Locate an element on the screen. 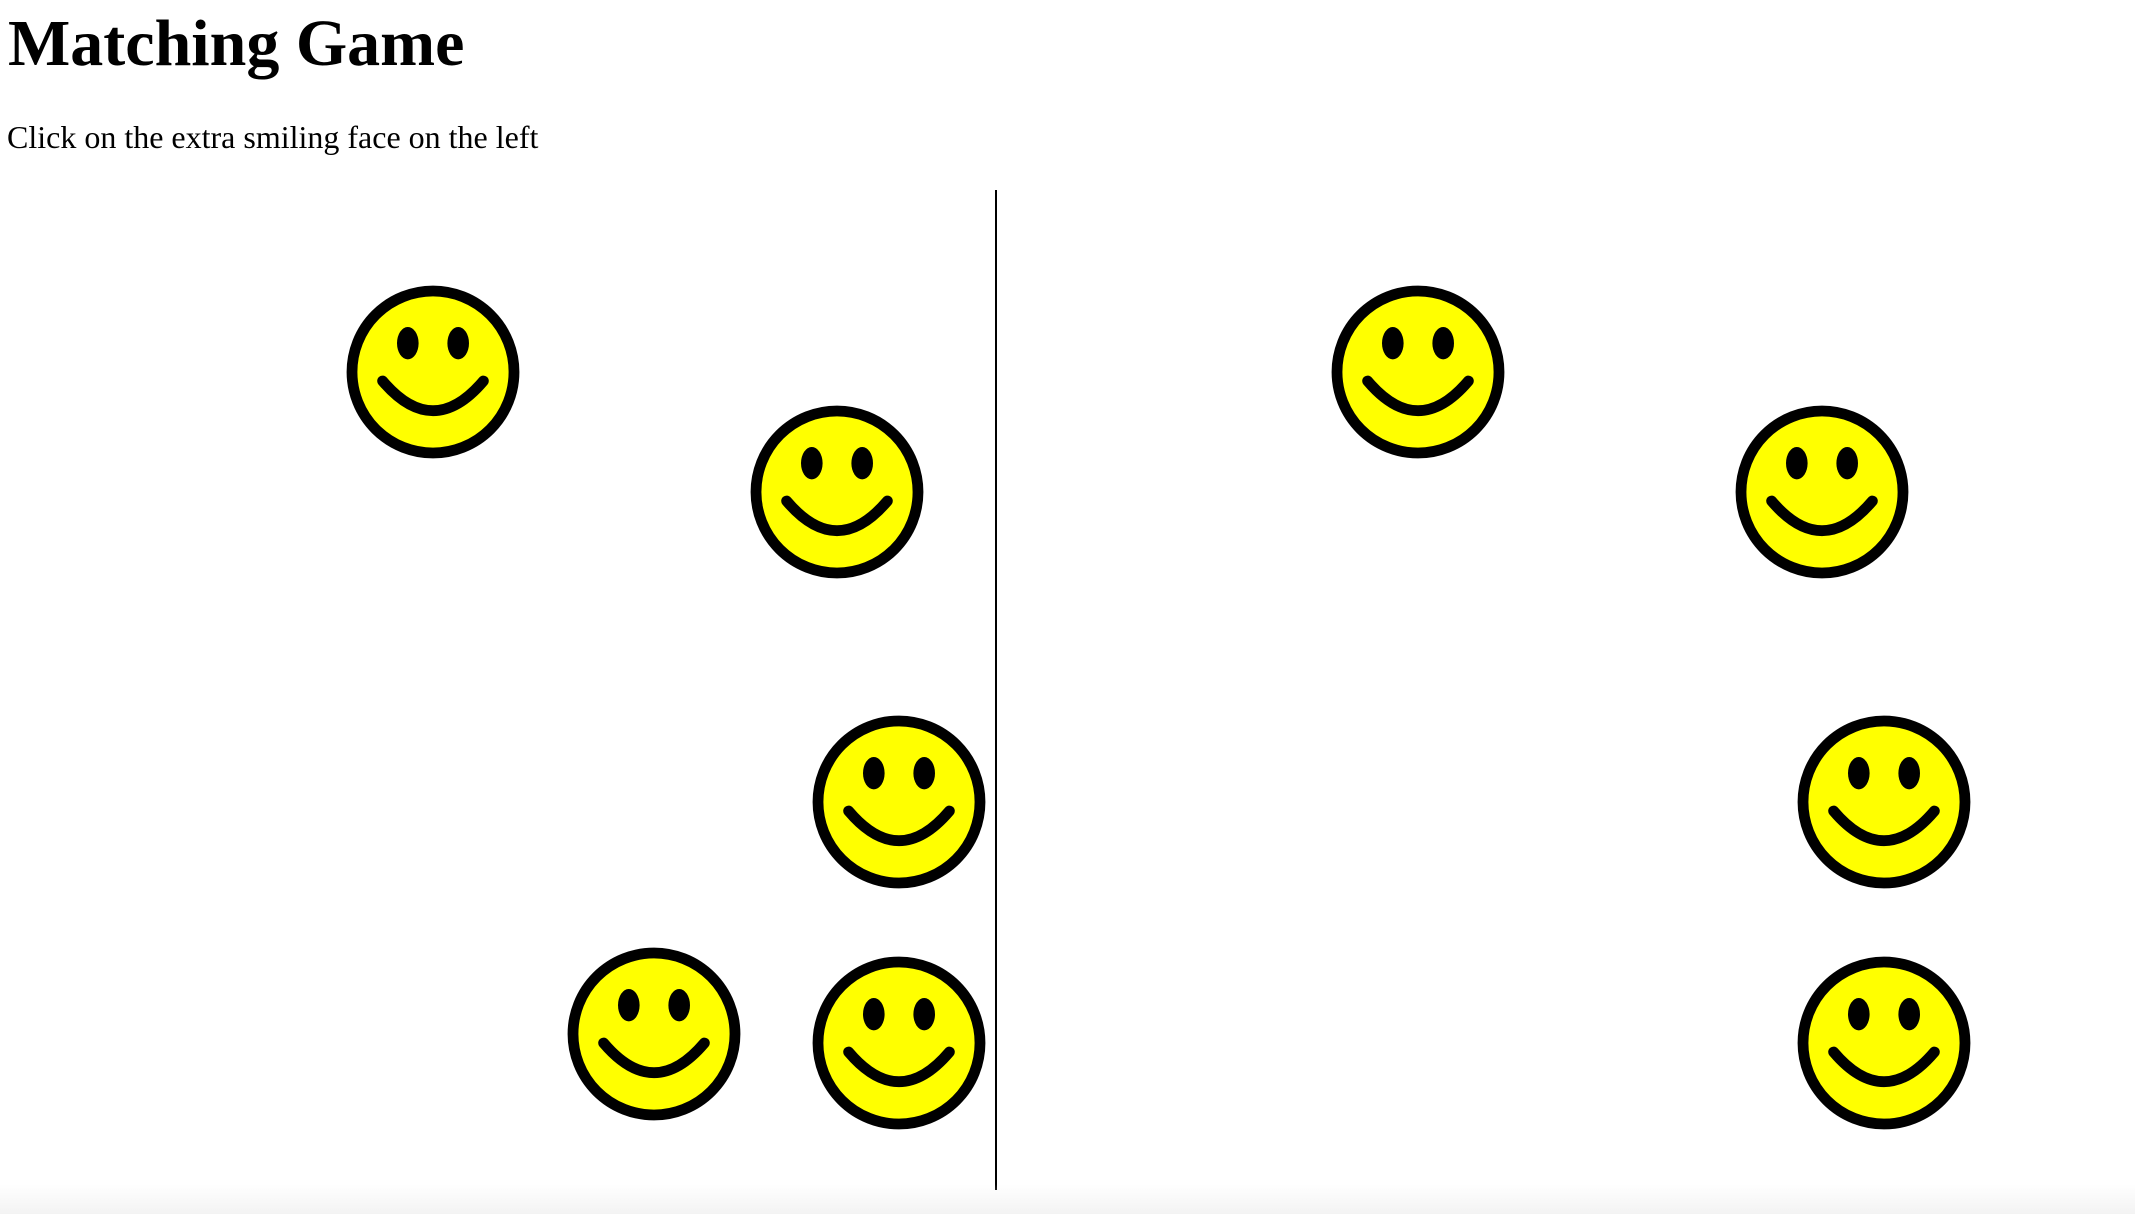  smiley-face-icon-extra is located at coordinates (654, 1034).